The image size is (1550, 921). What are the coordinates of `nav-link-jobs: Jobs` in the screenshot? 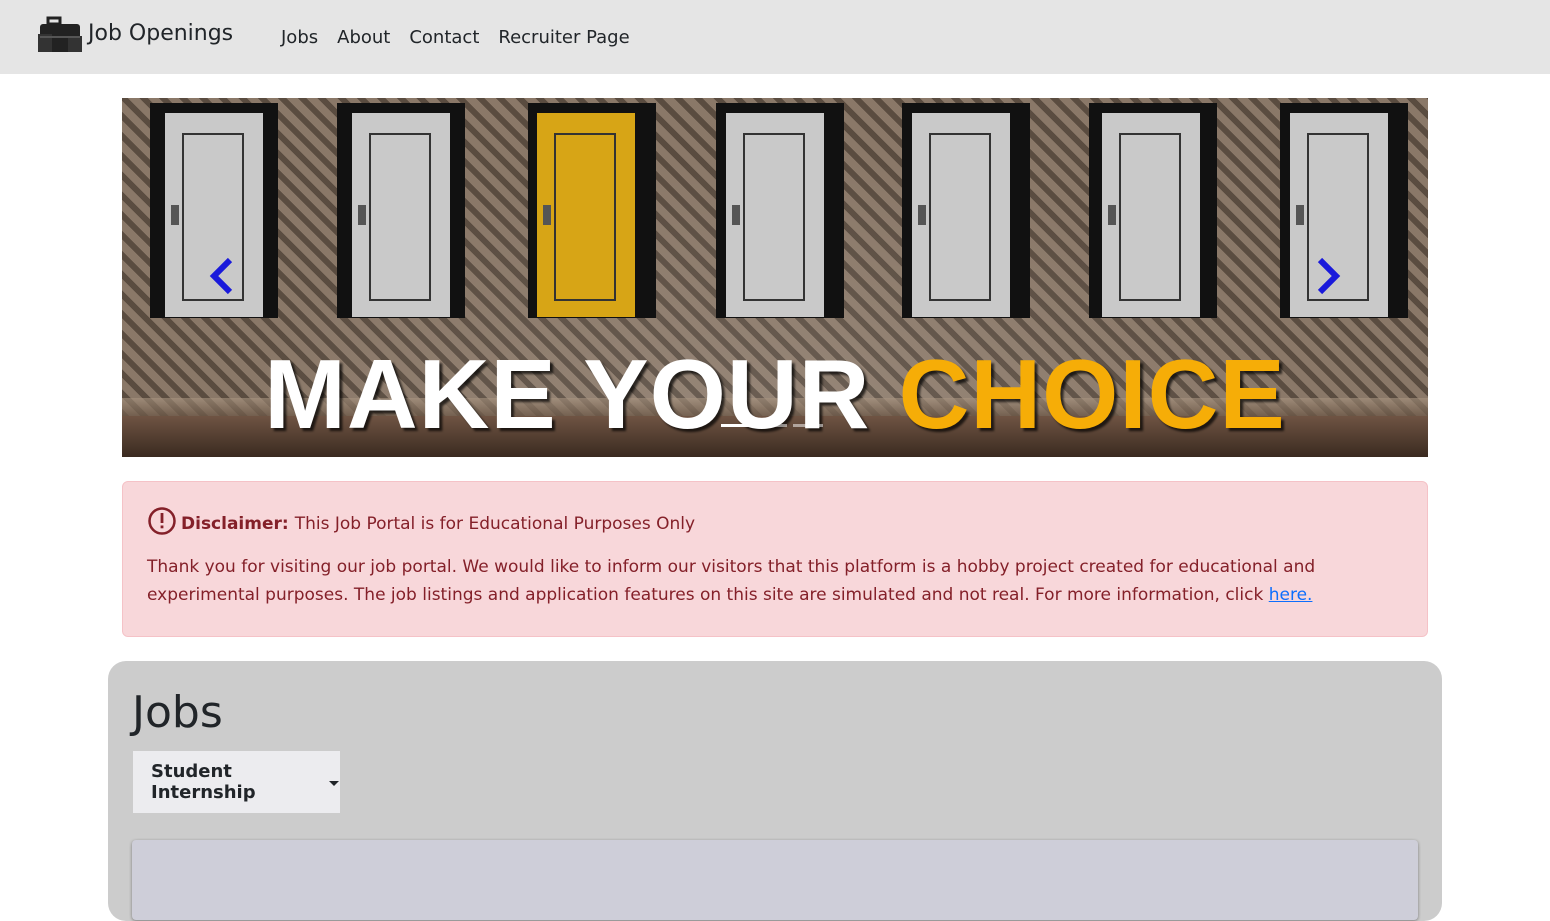 It's located at (299, 38).